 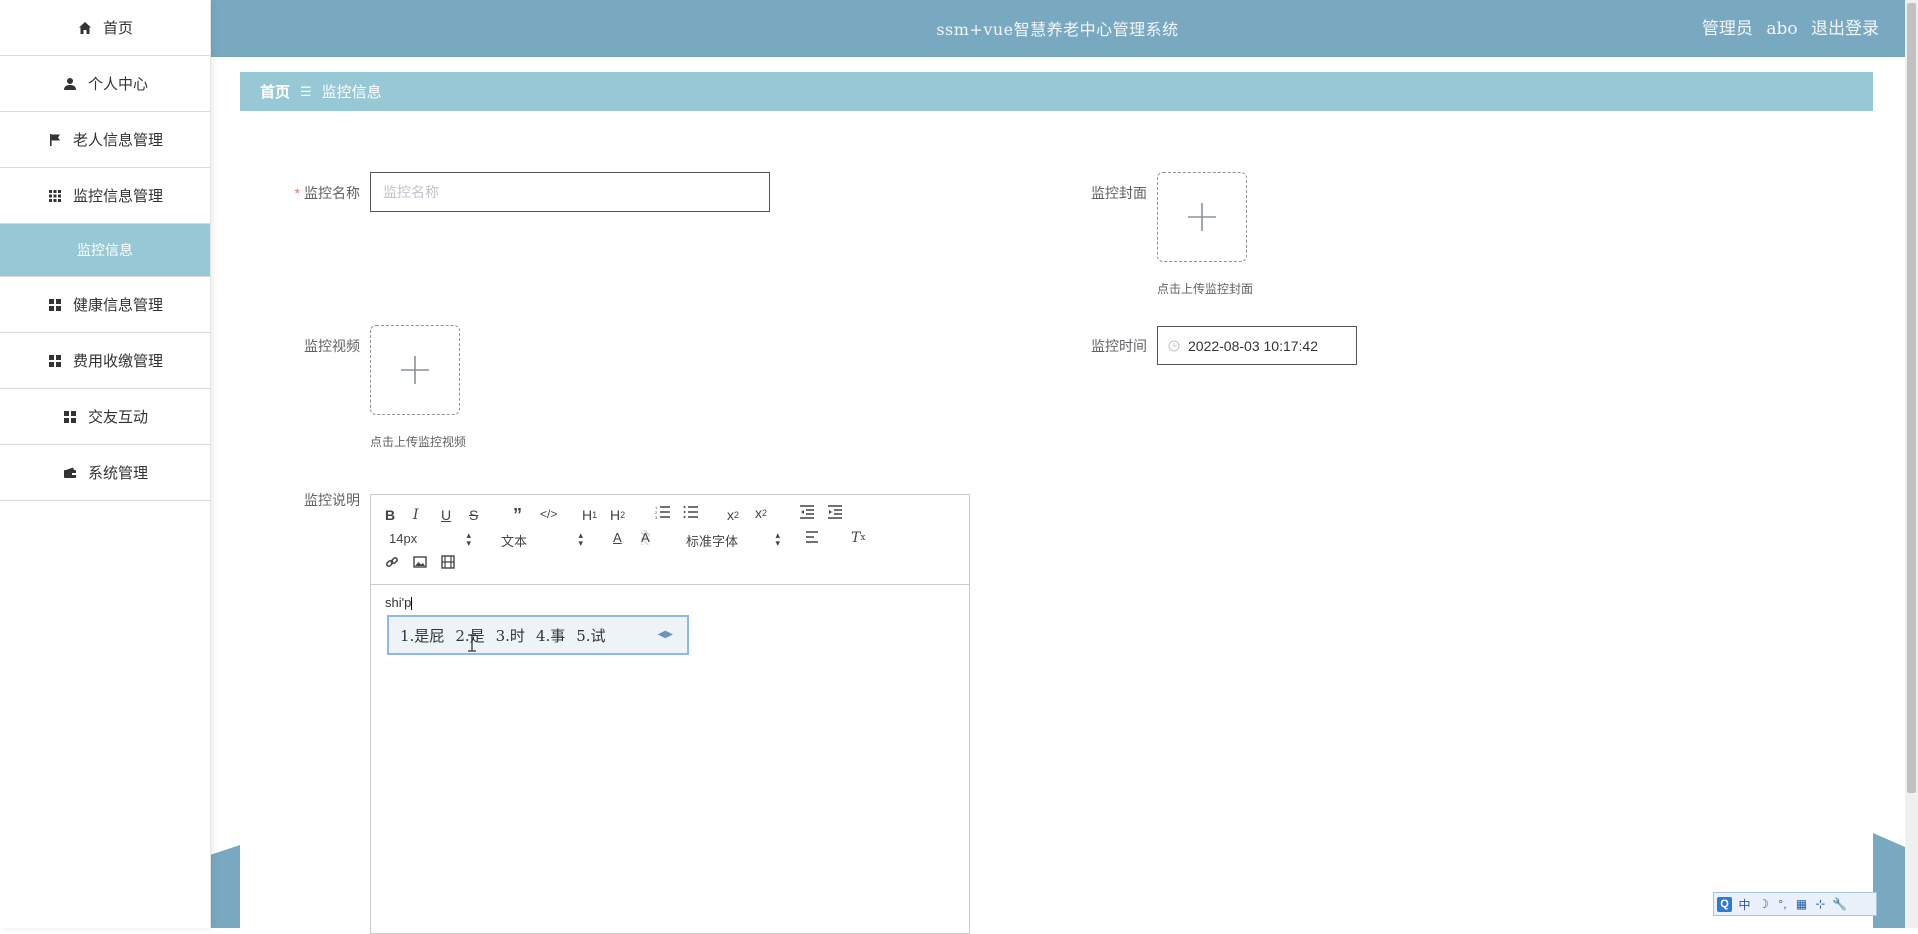 I want to click on breadcrumb-current: 监控信息, so click(x=351, y=92).